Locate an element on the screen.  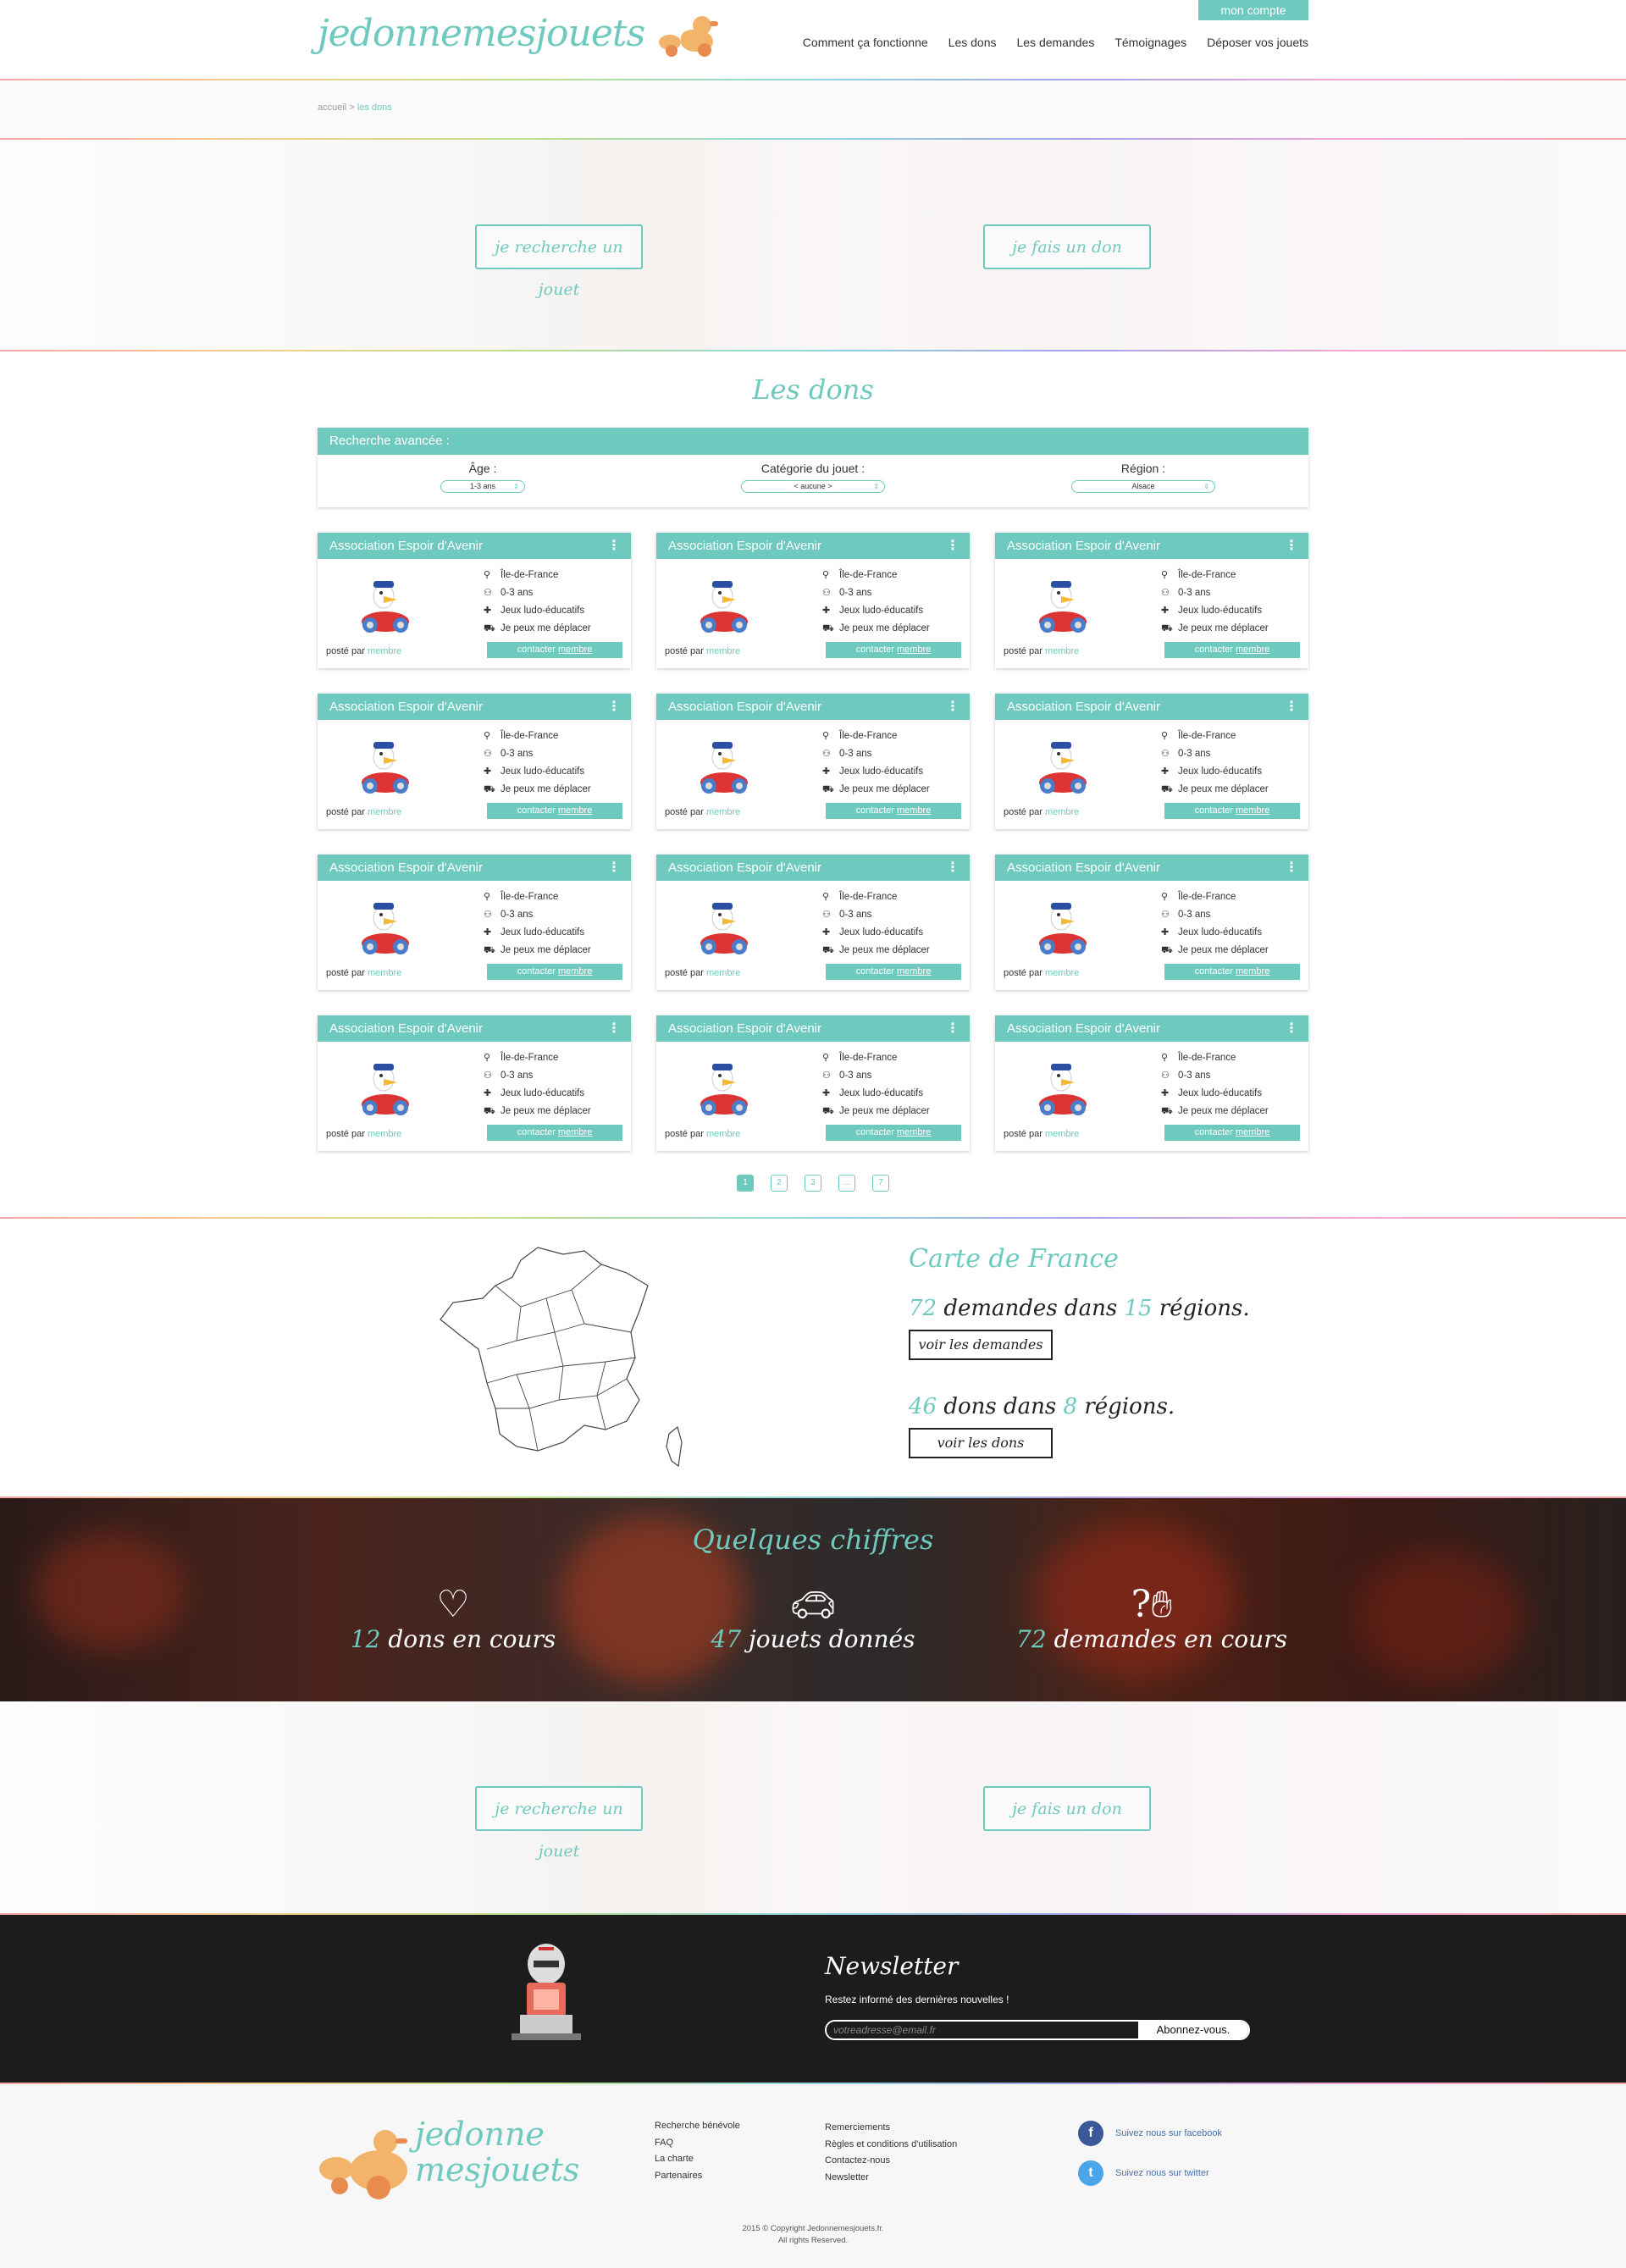
footer-logo: jedonne mesjouets is located at coordinates (448, 2156).